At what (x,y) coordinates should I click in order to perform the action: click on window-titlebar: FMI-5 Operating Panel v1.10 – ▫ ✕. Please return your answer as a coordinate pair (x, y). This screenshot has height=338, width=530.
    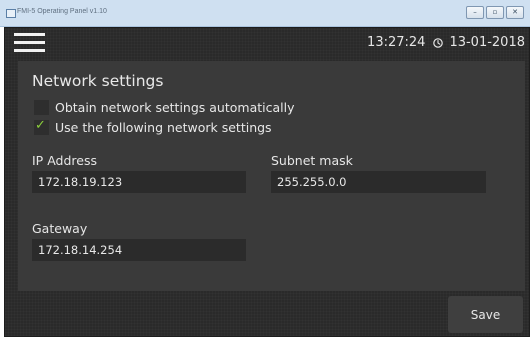
    Looking at the image, I should click on (265, 13).